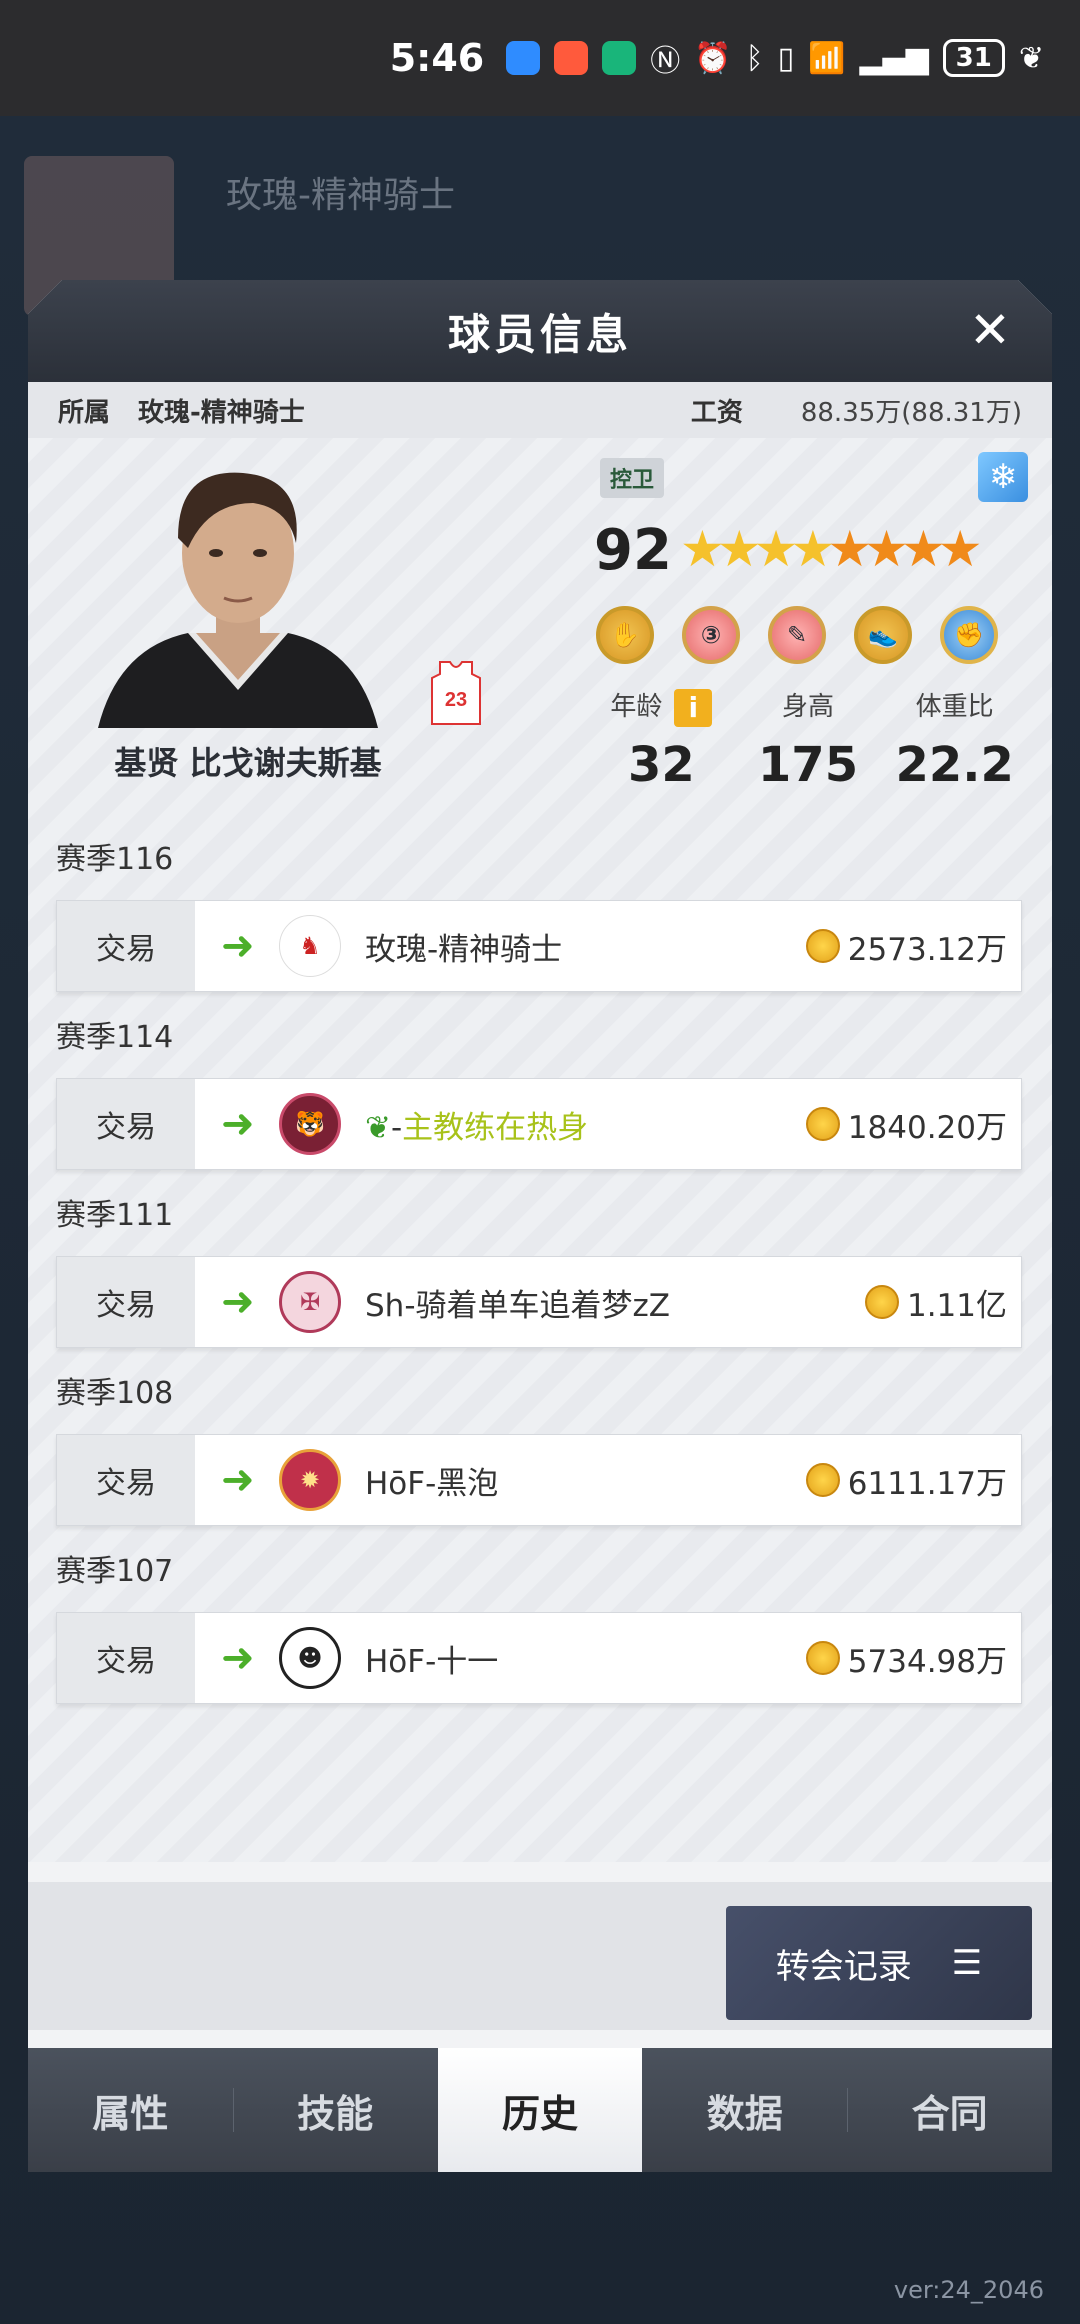 The width and height of the screenshot is (1080, 2324). I want to click on season-label: 赛季108, so click(115, 1393).